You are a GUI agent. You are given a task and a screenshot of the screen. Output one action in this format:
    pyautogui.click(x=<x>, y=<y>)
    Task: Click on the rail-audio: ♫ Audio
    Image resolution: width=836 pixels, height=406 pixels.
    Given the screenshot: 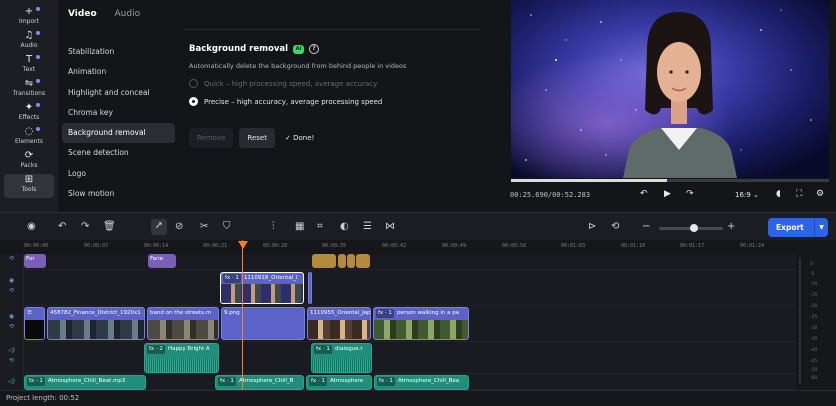 What is the action you would take?
    pyautogui.click(x=29, y=42)
    